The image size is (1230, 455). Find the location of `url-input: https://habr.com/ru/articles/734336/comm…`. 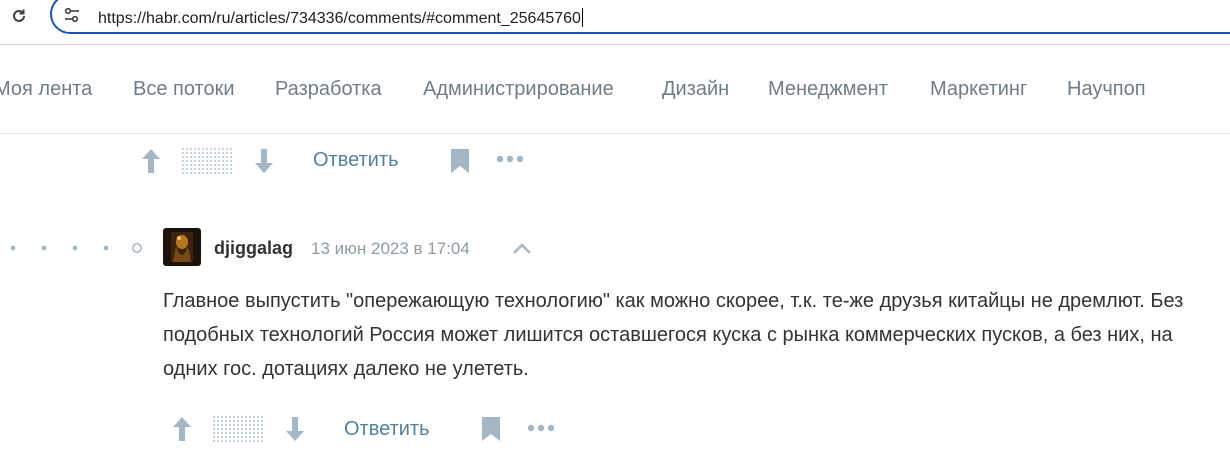

url-input: https://habr.com/ru/articles/734336/comm… is located at coordinates (340, 18).